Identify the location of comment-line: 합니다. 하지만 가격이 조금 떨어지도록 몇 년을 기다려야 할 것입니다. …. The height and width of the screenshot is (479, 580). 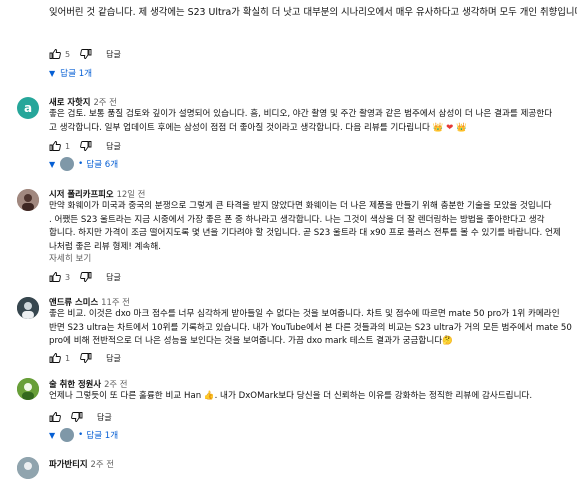
(305, 233).